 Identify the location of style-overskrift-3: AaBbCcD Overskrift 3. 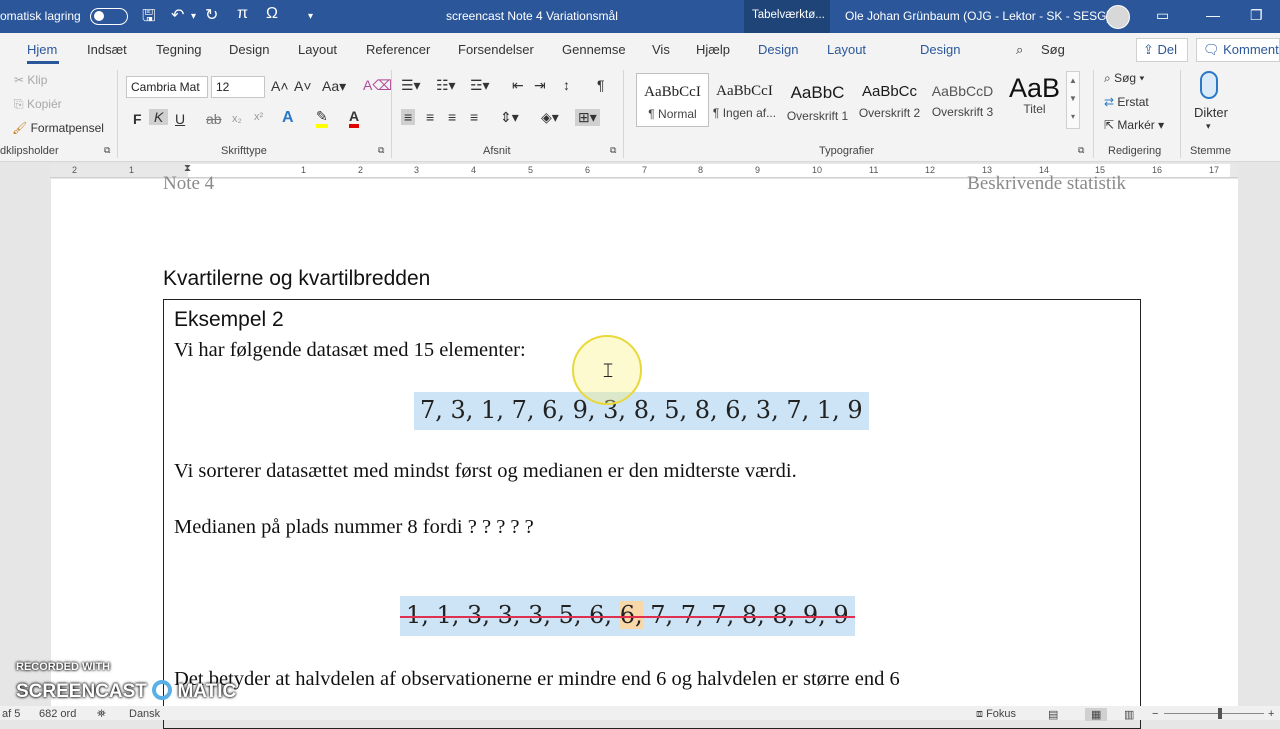
(962, 100).